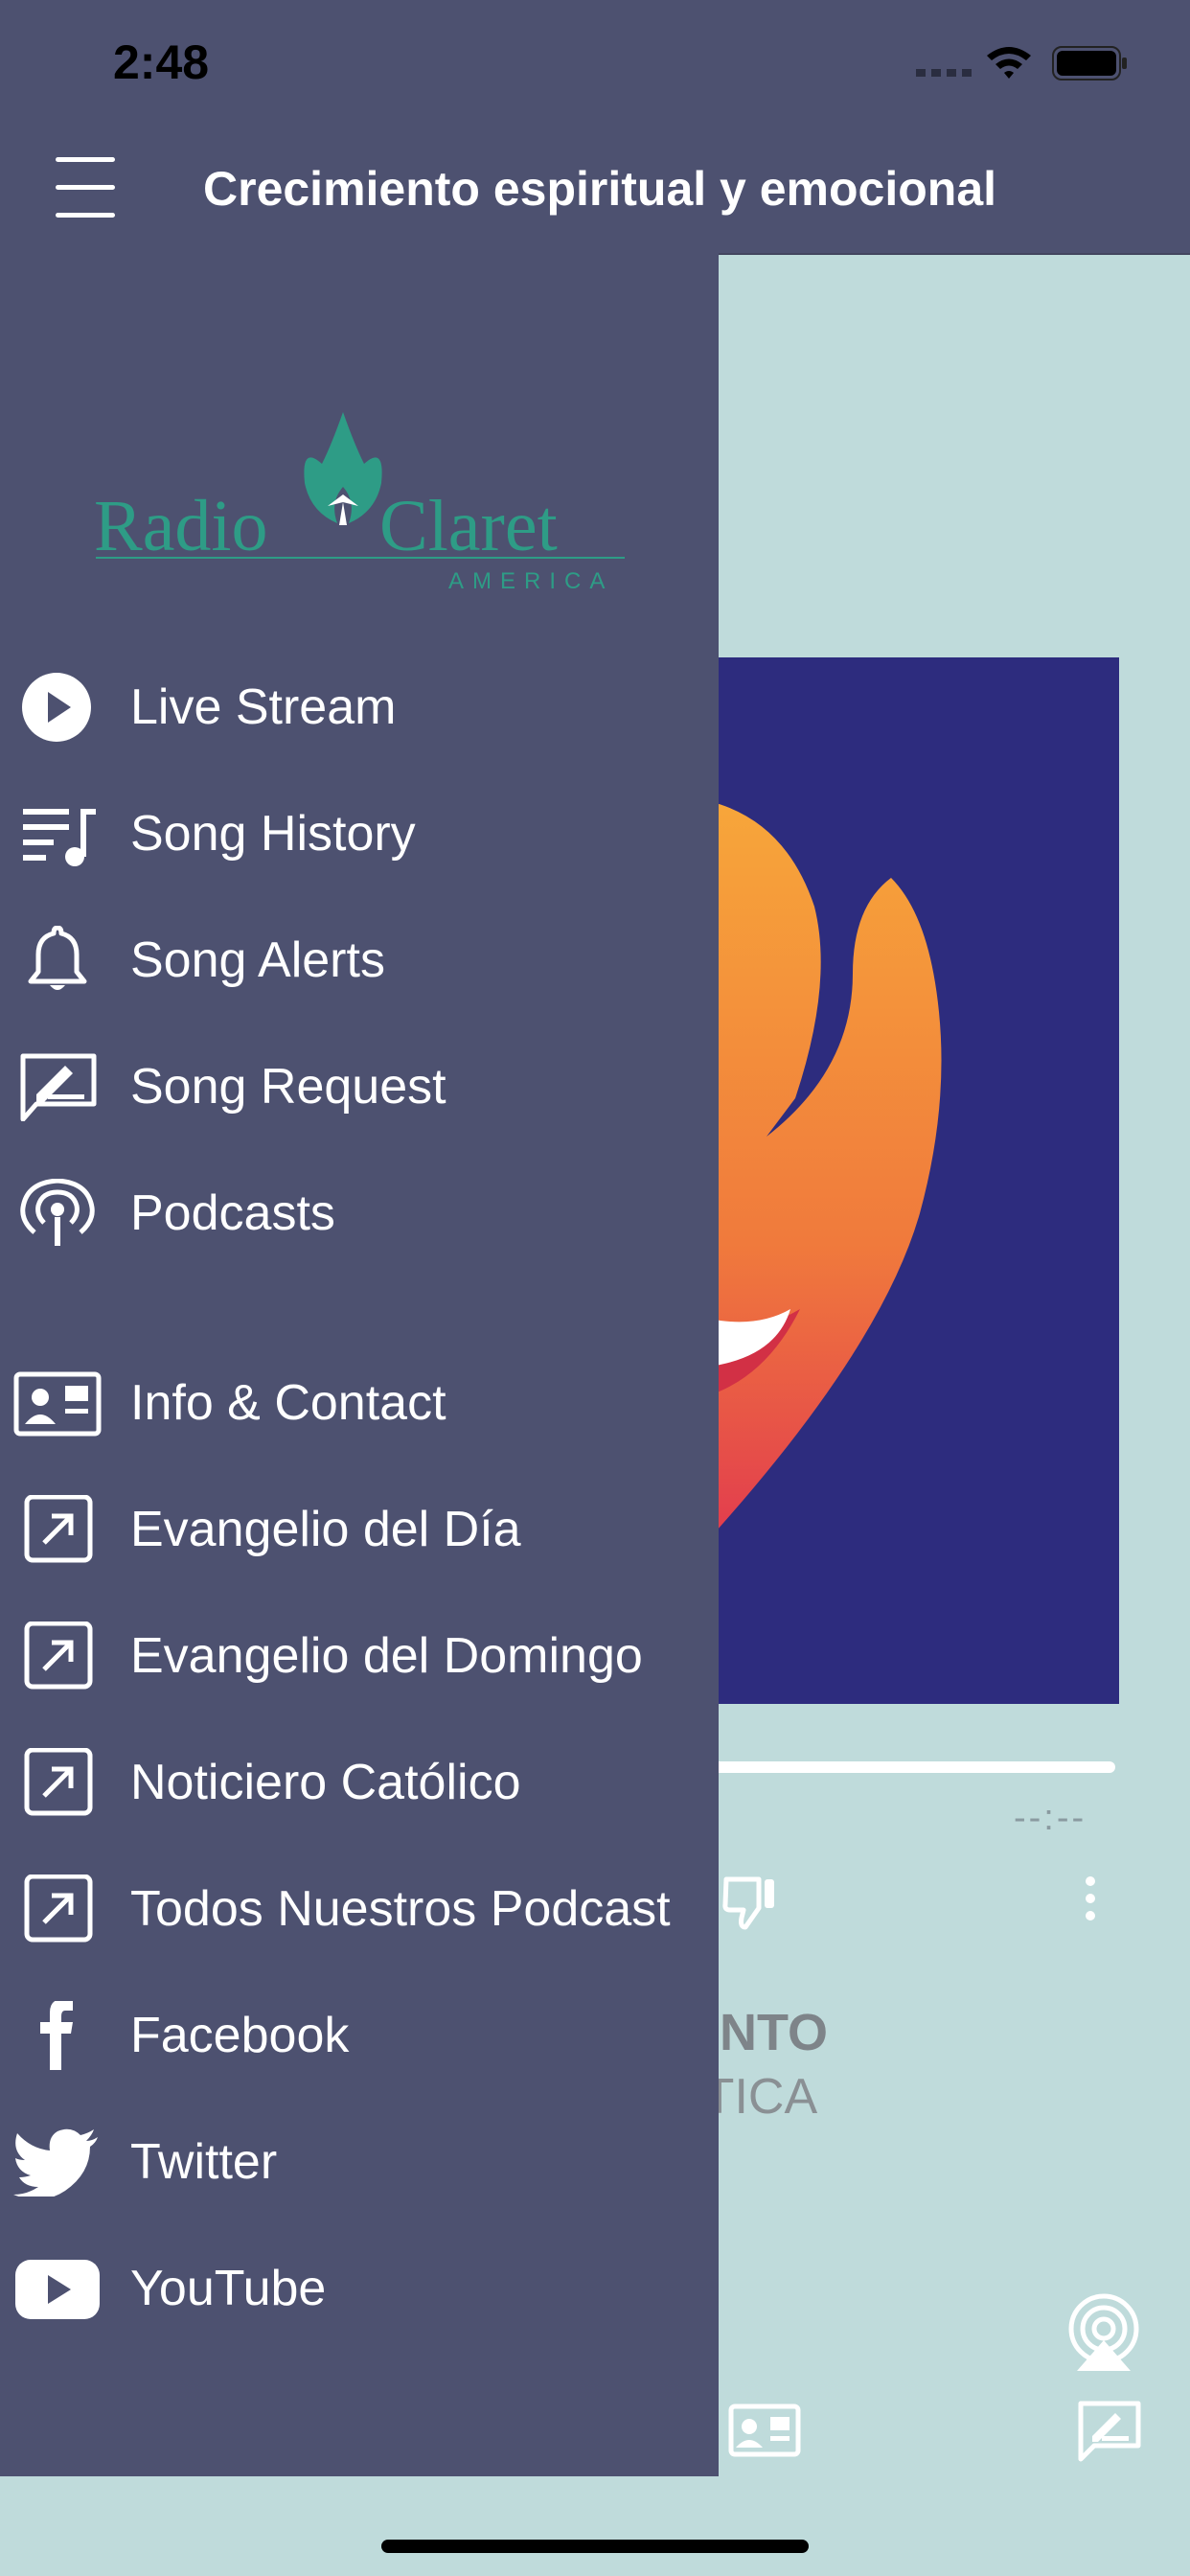 Image resolution: width=1190 pixels, height=2576 pixels. I want to click on menu-item-info-contact: Info & Contact, so click(359, 1402).